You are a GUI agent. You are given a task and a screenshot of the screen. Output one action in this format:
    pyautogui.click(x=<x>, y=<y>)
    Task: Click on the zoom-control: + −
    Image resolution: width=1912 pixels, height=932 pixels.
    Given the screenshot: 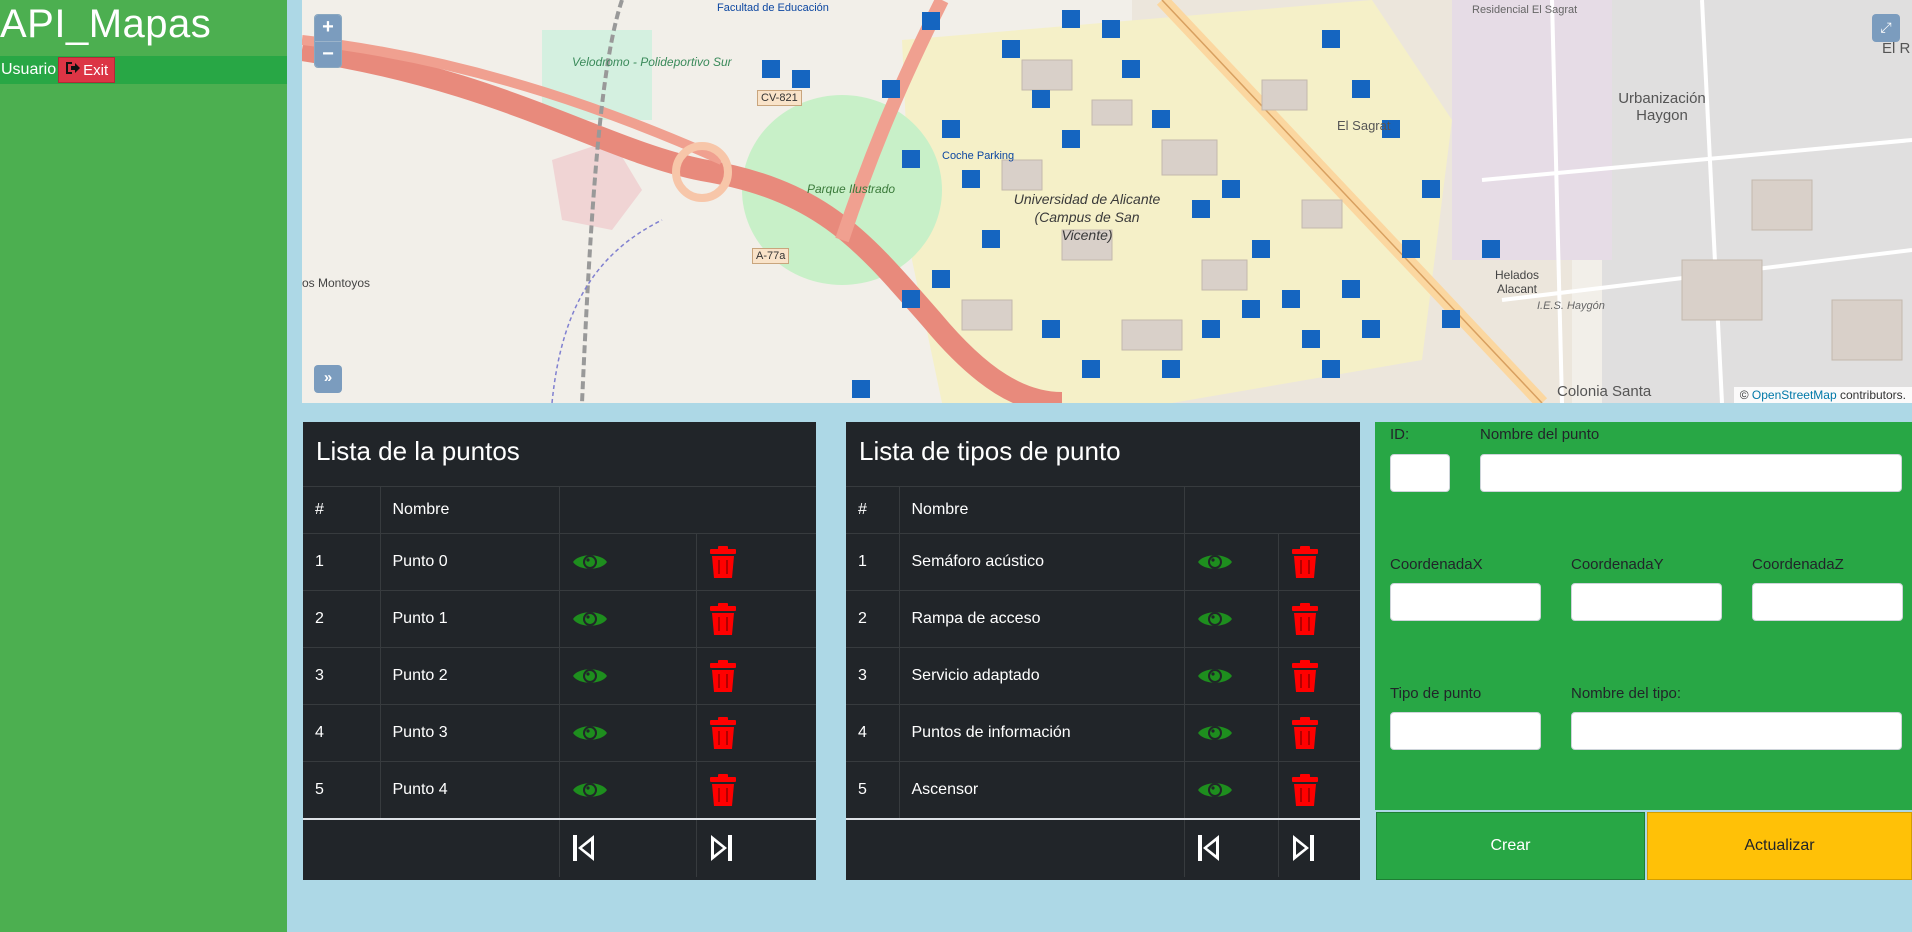 What is the action you would take?
    pyautogui.click(x=328, y=41)
    